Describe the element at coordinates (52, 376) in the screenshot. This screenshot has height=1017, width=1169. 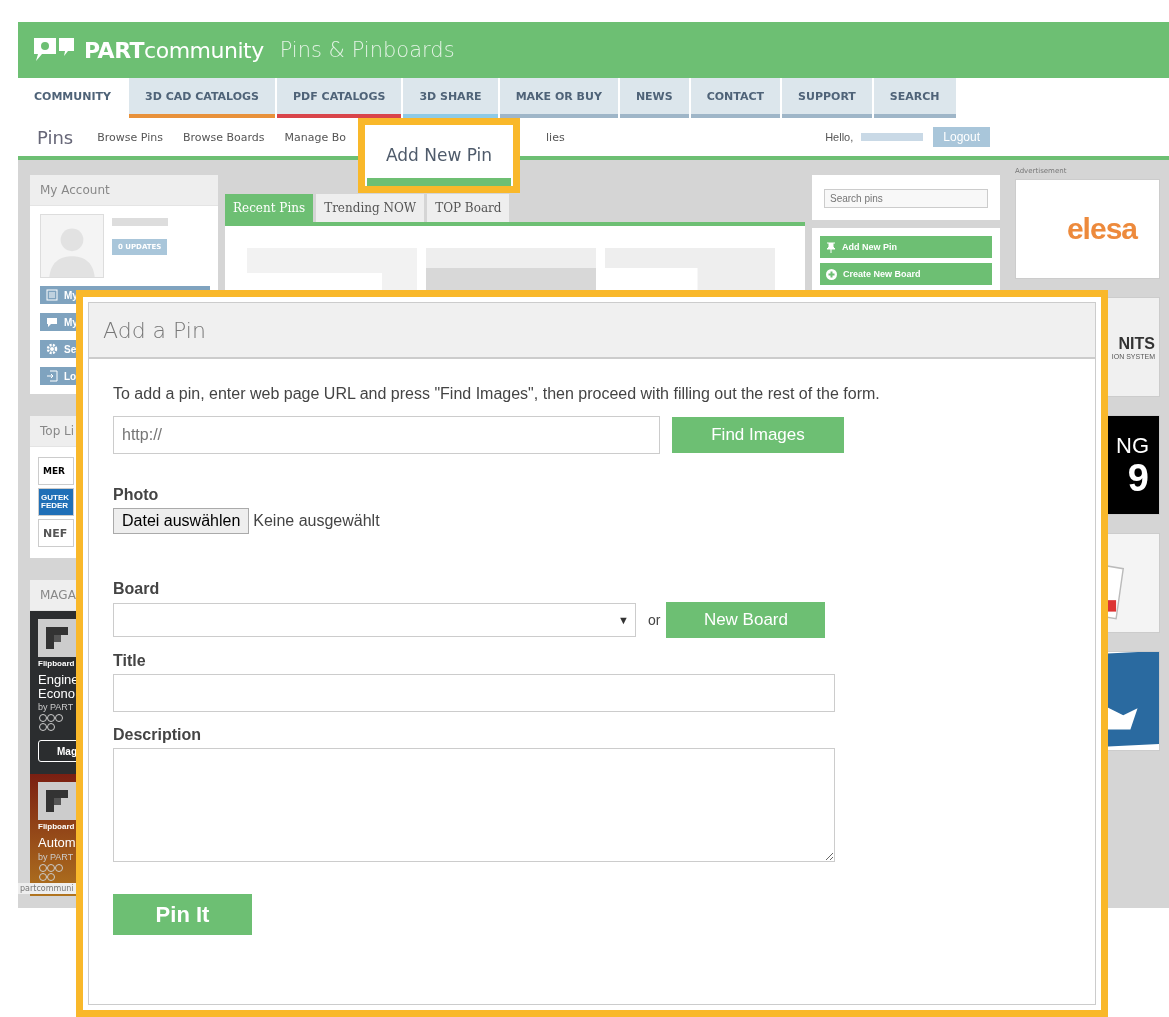
I see `exit-icon` at that location.